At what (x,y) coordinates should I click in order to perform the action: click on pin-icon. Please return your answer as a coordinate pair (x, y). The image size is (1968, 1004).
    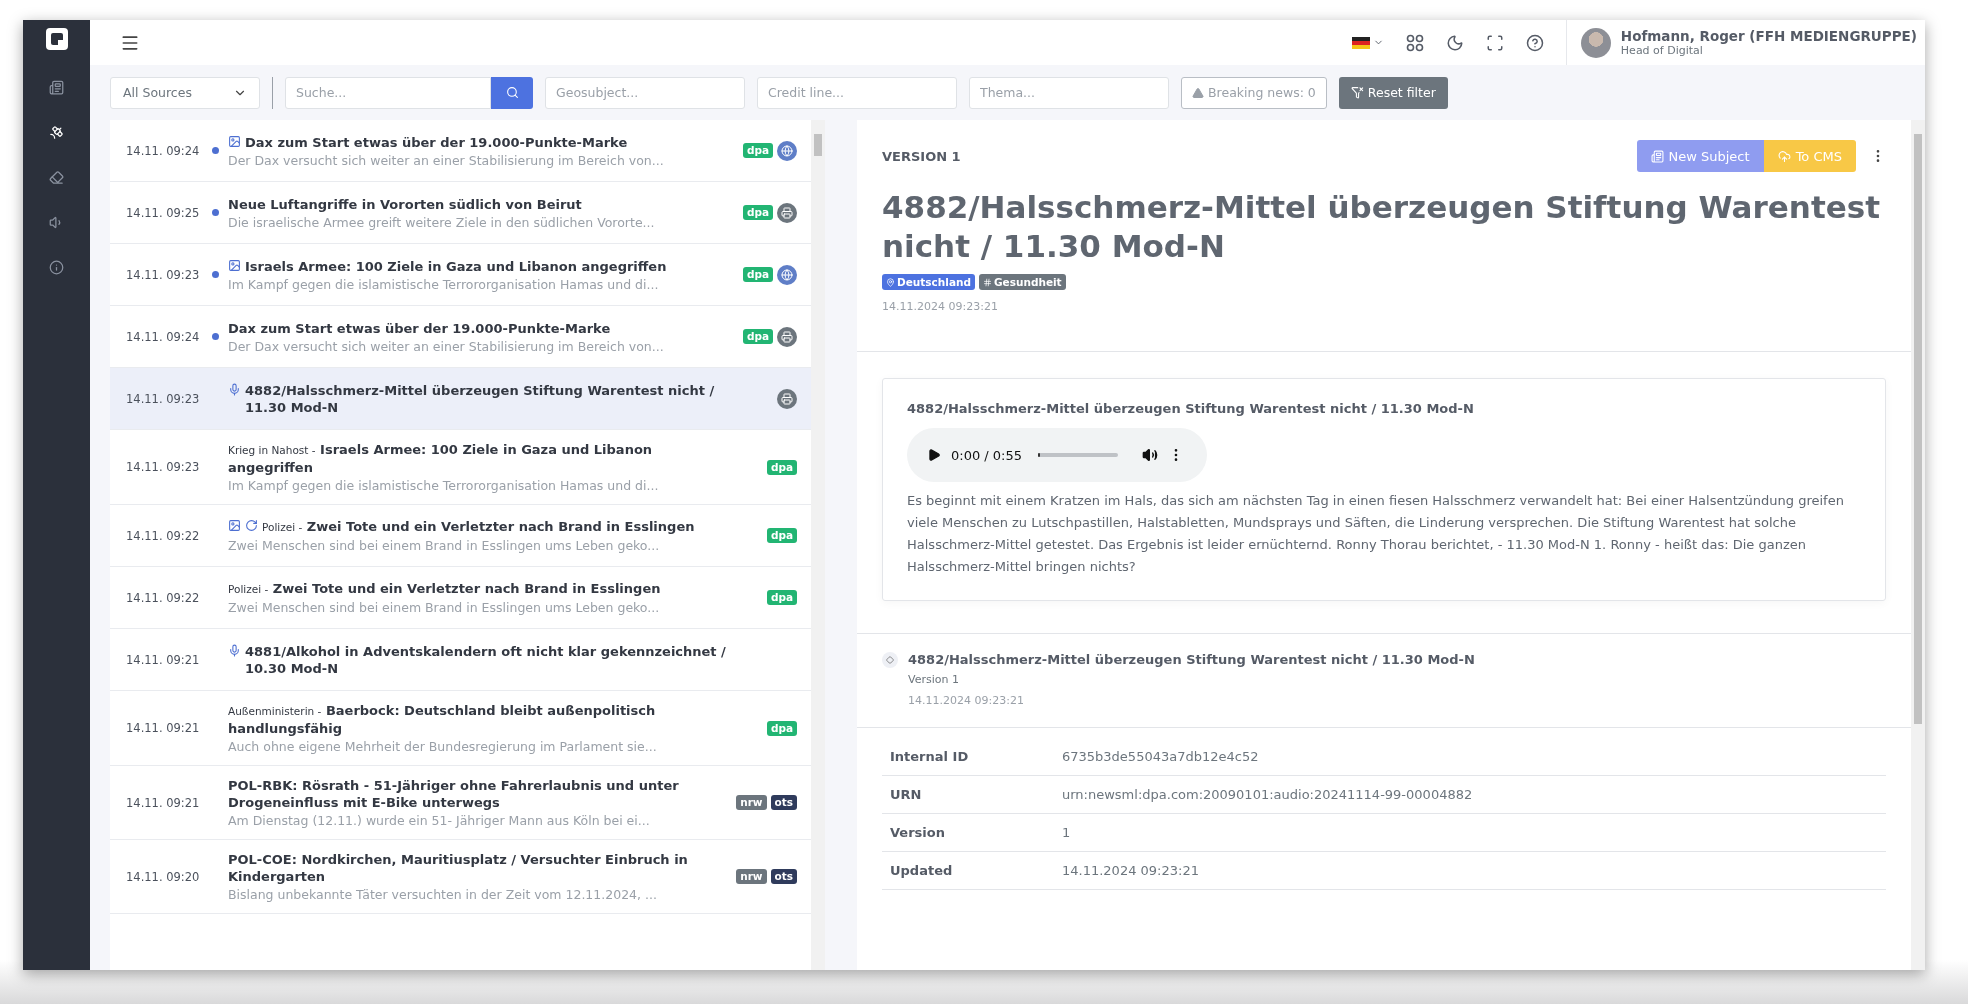
    Looking at the image, I should click on (890, 282).